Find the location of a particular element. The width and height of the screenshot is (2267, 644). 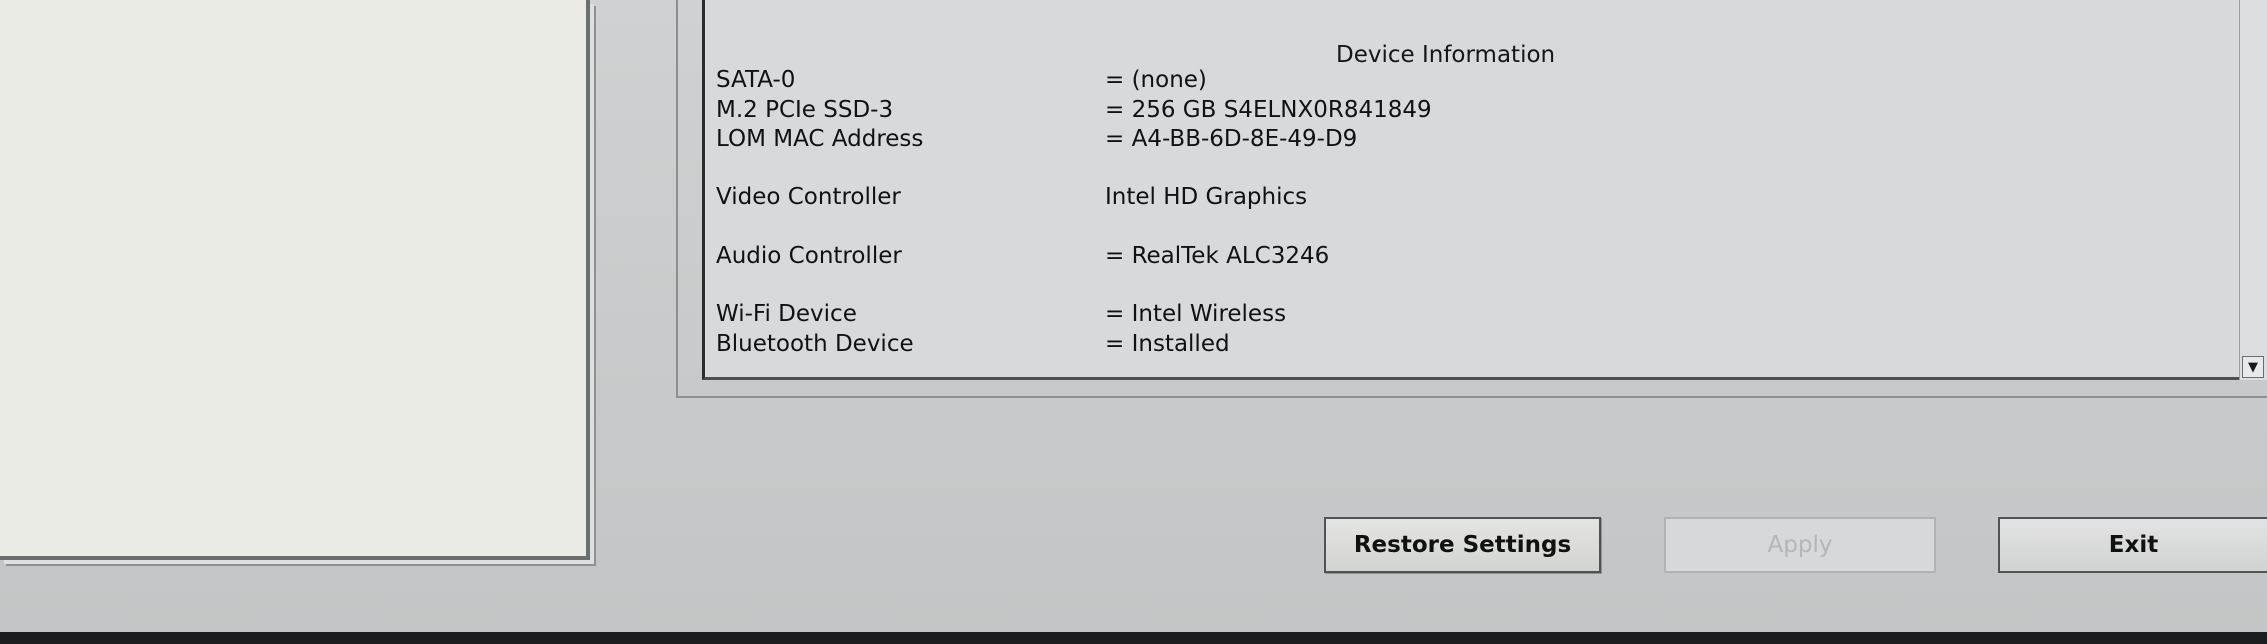

info-label: Video Controller is located at coordinates (808, 197).